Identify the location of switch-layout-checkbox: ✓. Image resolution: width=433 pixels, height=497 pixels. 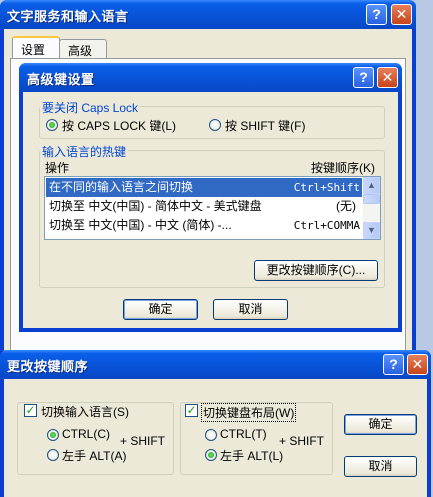
(191, 410).